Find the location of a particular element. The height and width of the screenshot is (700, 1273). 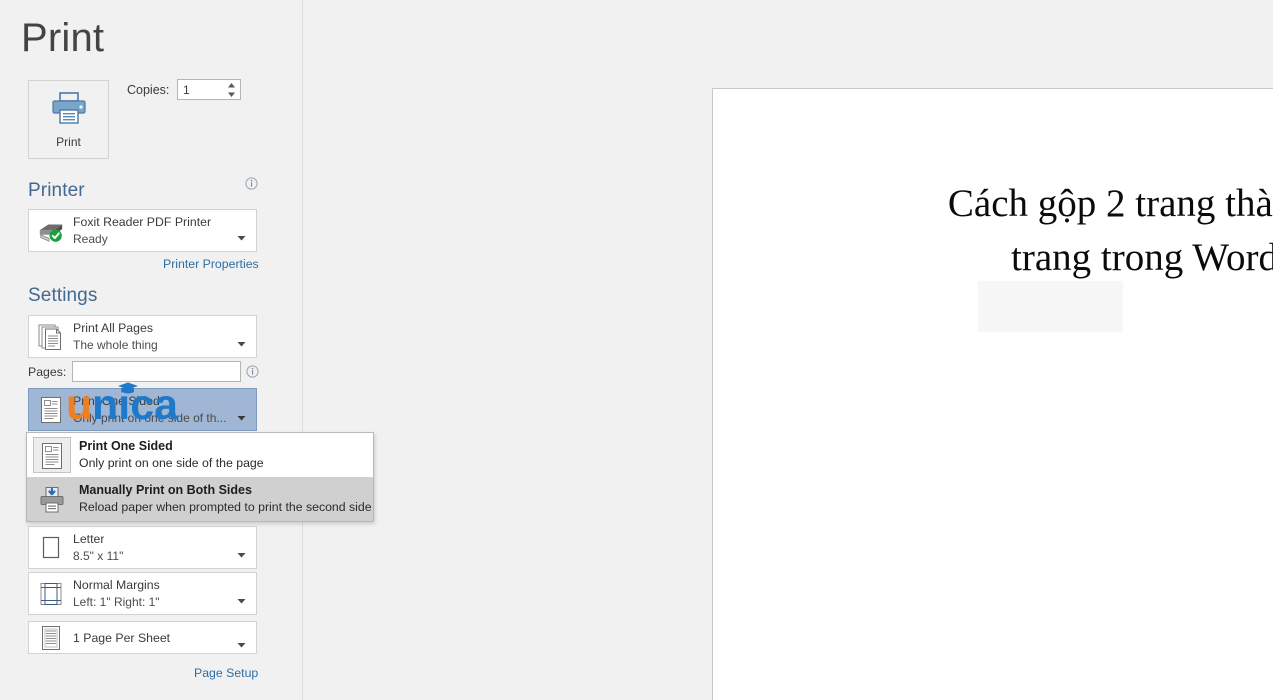

copies-value: 1 is located at coordinates (186, 90).